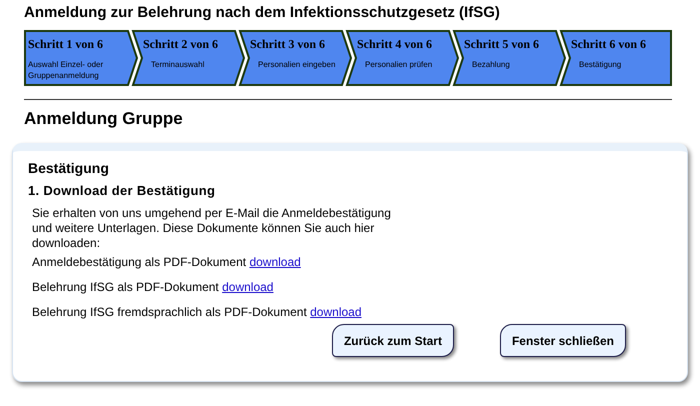  I want to click on step-label: Schritt 3 von 6, so click(287, 44).